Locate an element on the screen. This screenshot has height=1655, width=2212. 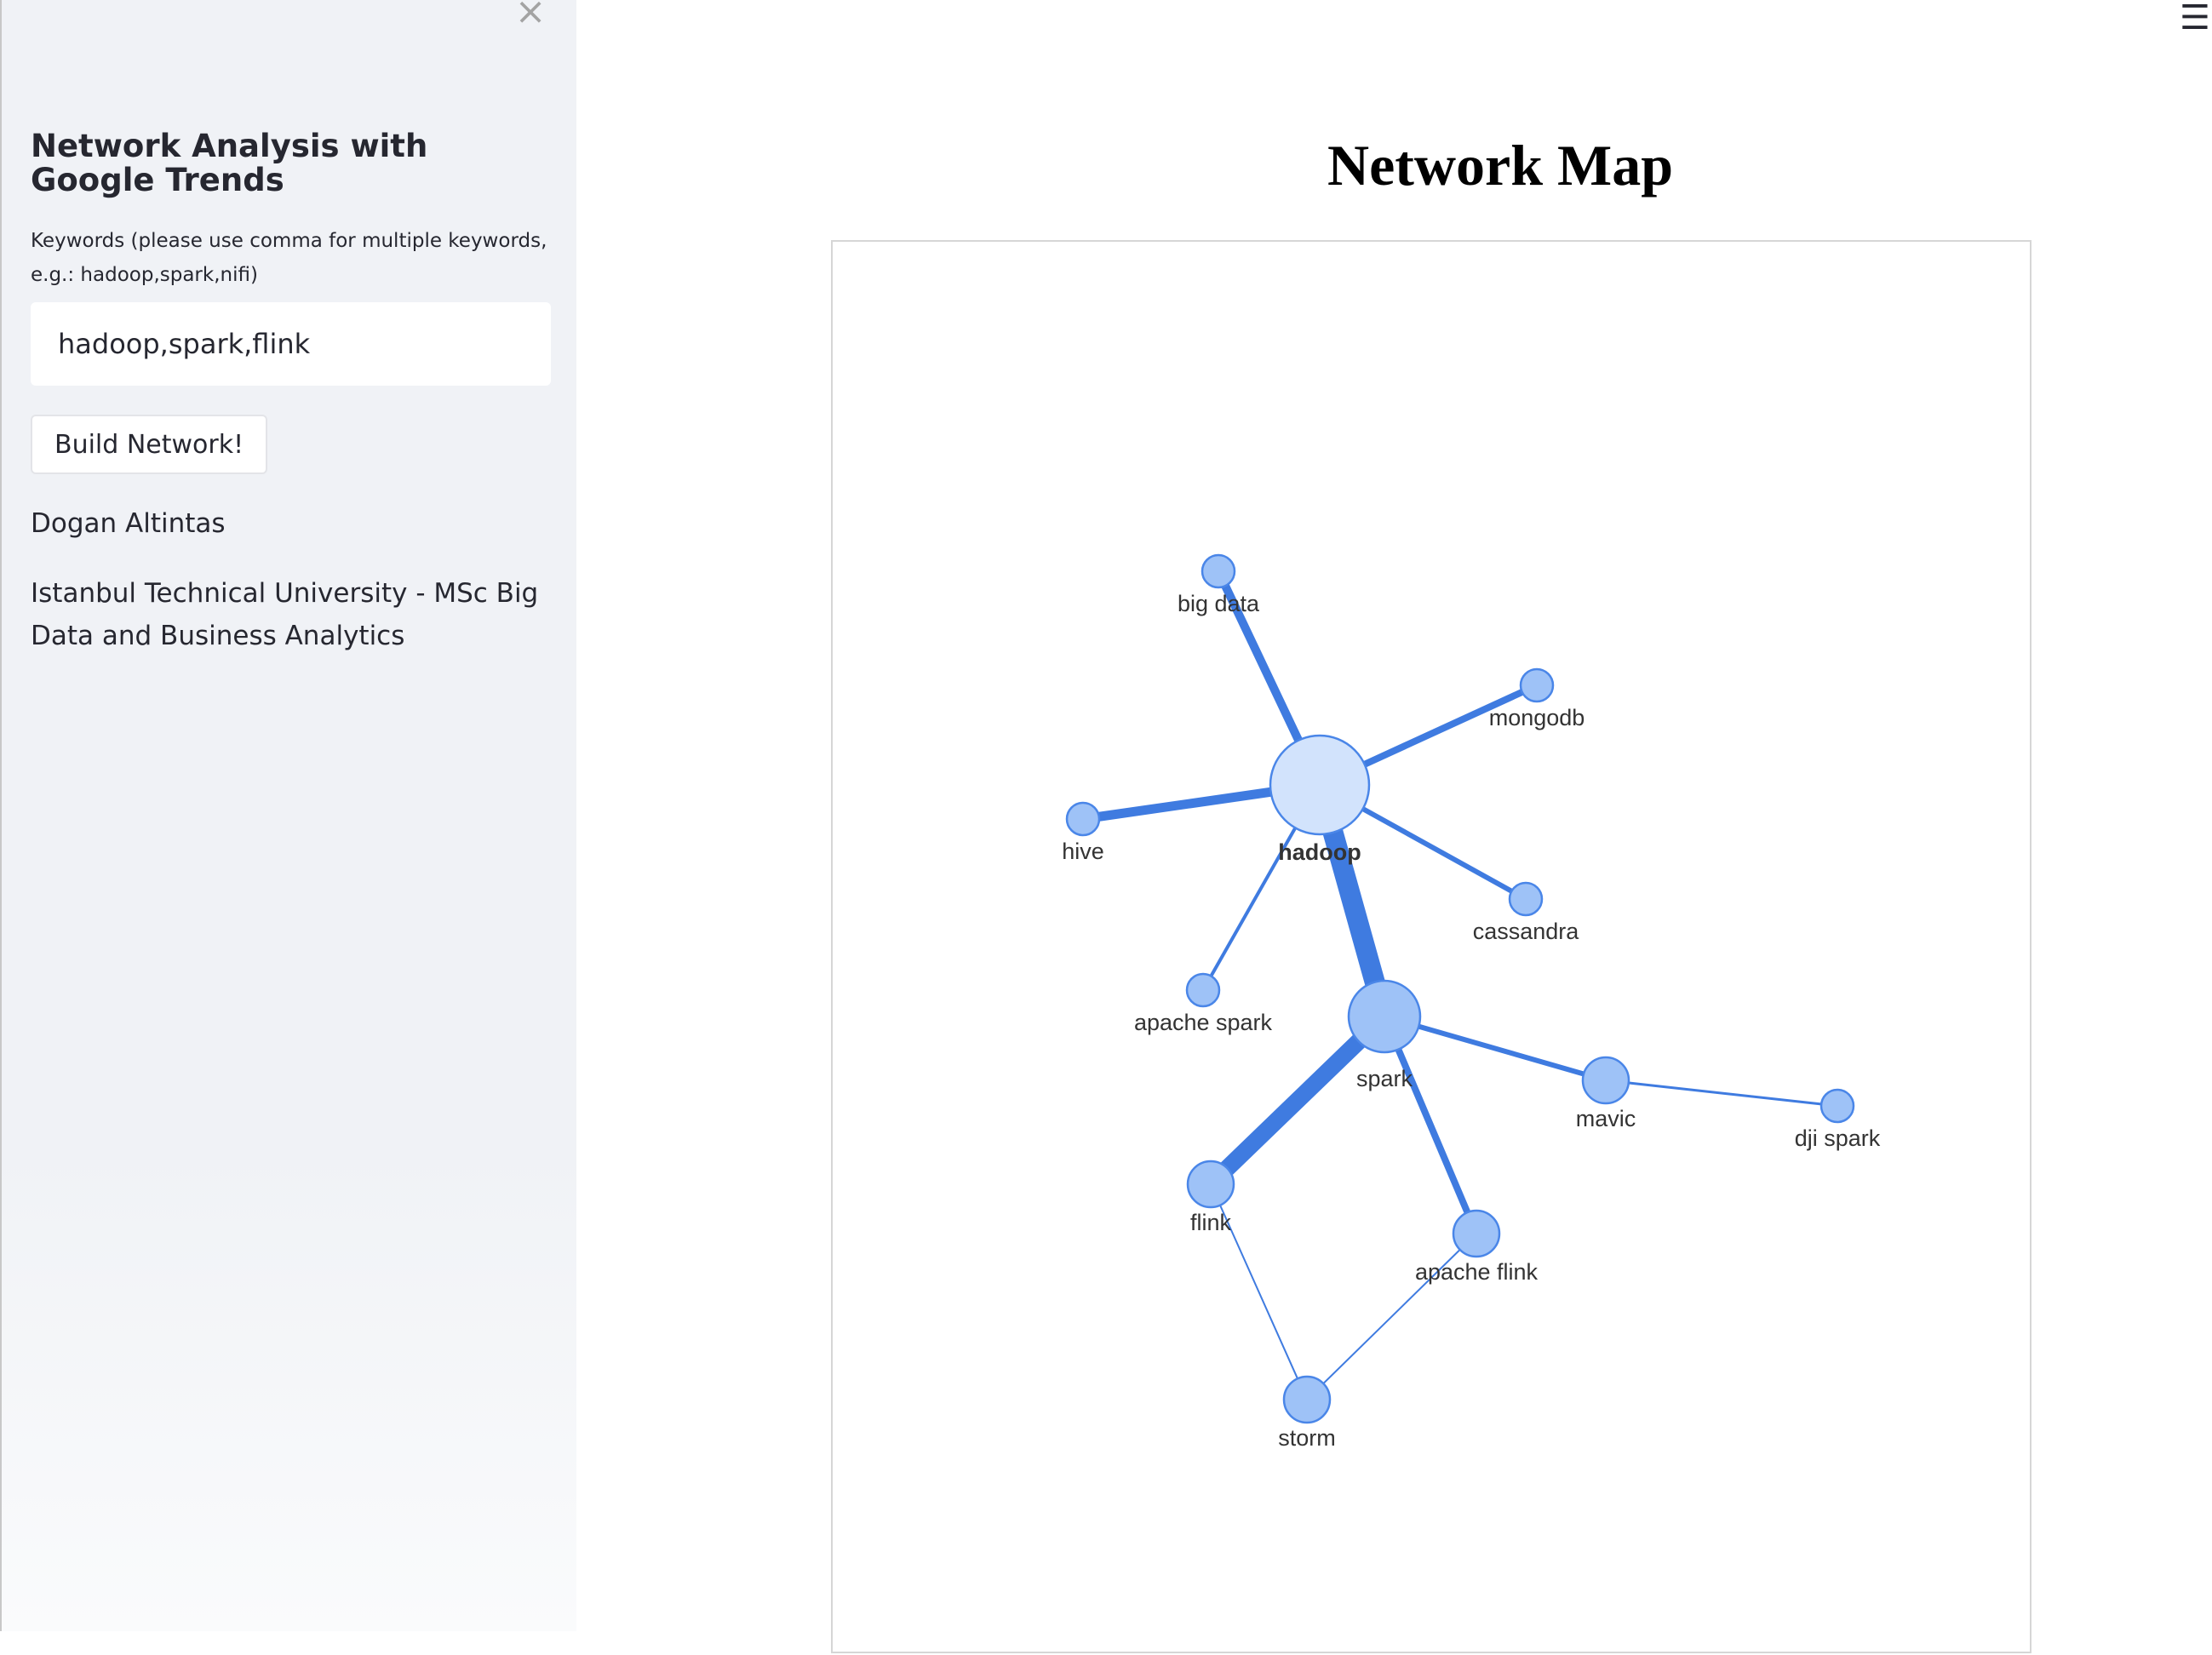
node-mongodb is located at coordinates (1537, 685).